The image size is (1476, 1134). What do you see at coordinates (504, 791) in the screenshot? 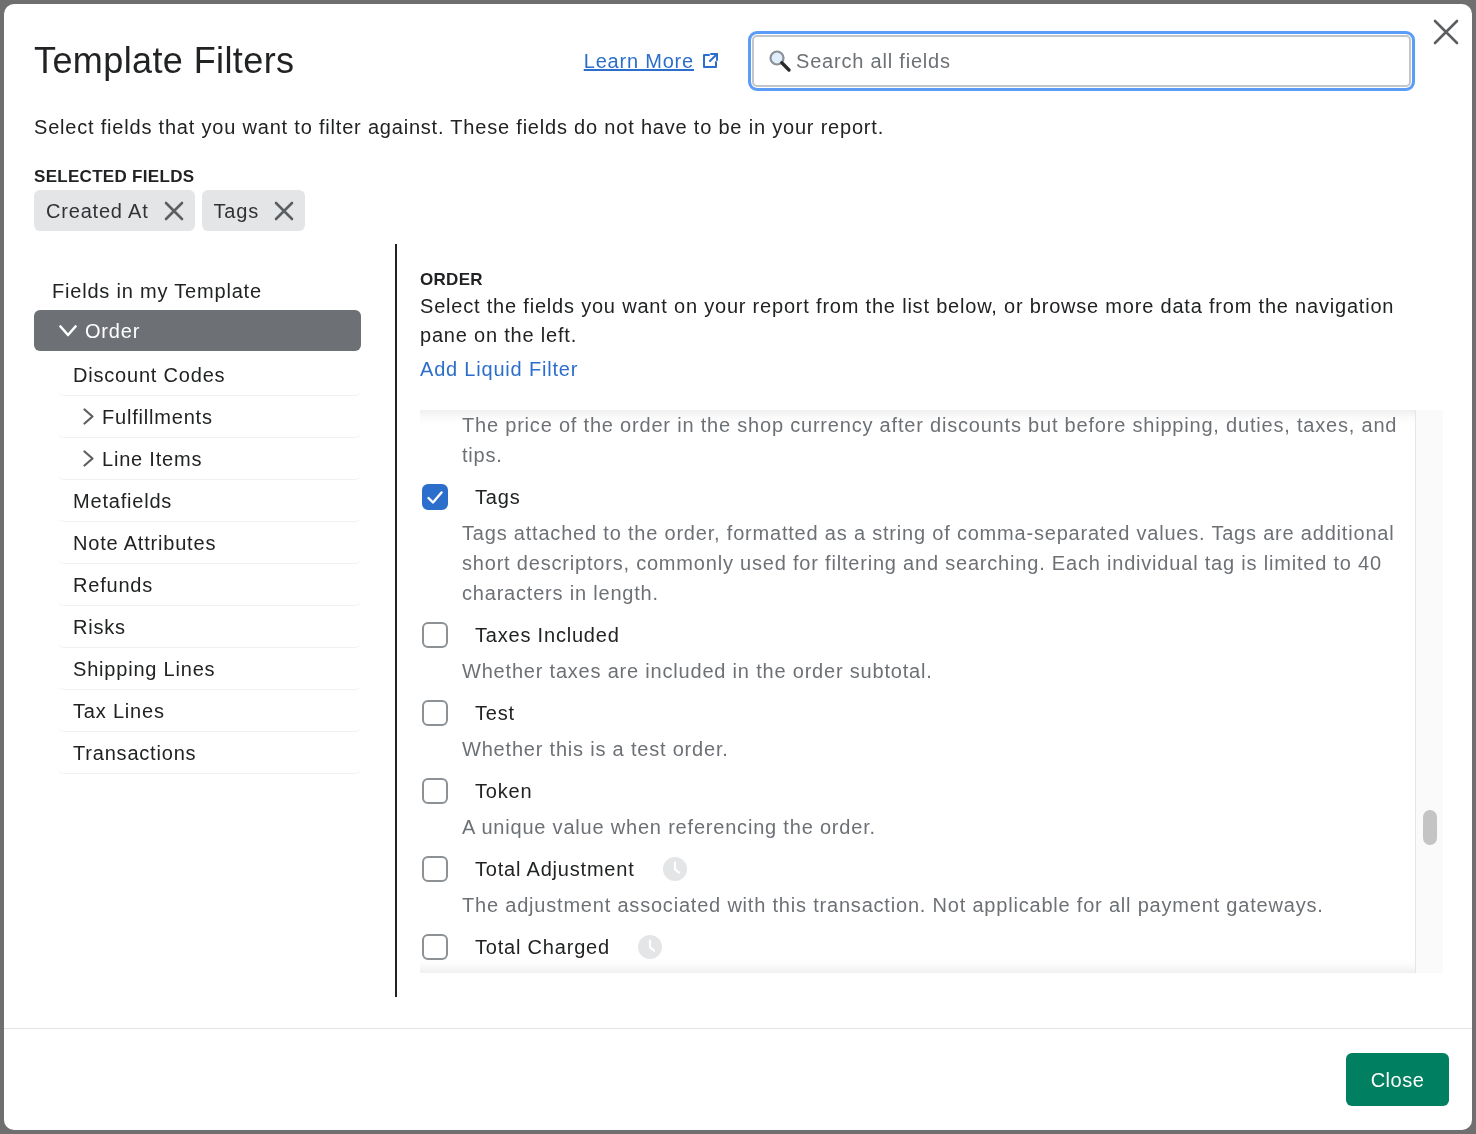
I see `field-name: Token` at bounding box center [504, 791].